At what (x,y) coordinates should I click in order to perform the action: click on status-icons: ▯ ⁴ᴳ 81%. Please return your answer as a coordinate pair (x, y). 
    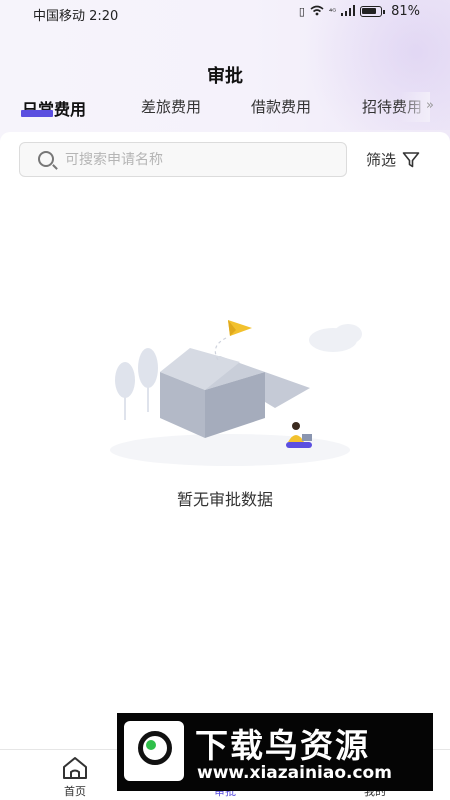
    Looking at the image, I should click on (359, 11).